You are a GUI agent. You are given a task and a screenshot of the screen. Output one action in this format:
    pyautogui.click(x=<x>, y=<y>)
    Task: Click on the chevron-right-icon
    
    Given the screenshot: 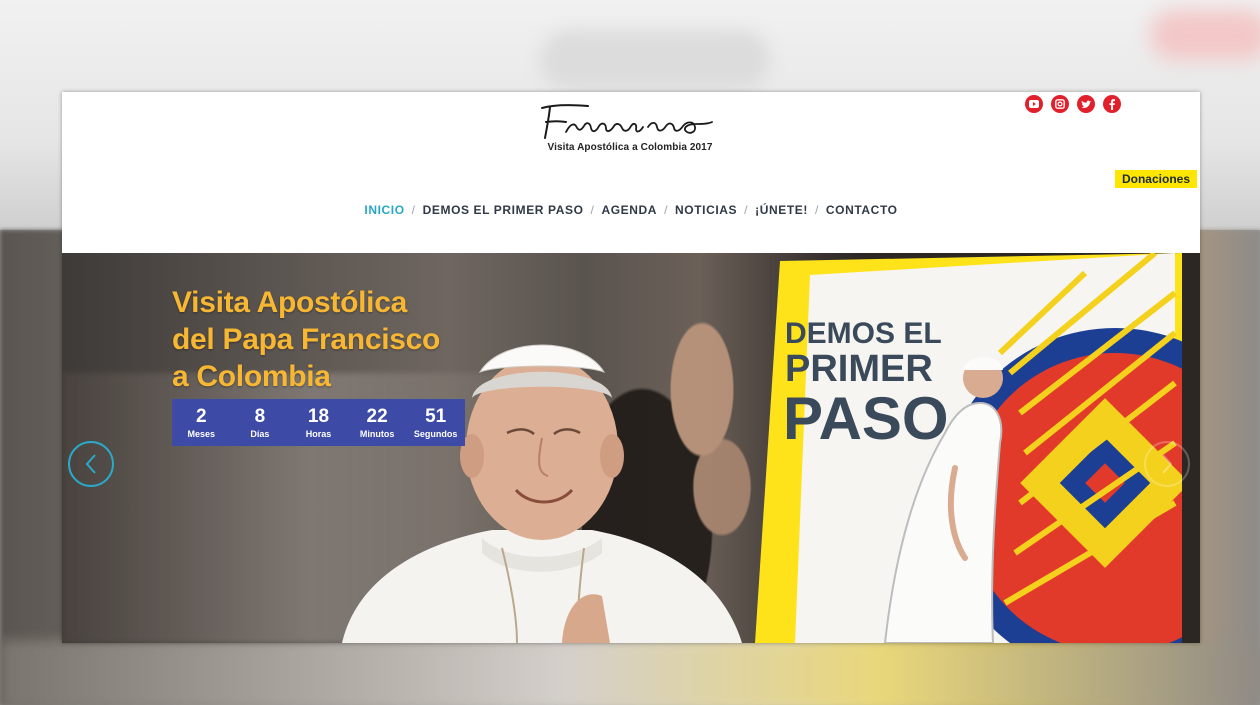 What is the action you would take?
    pyautogui.click(x=1167, y=464)
    